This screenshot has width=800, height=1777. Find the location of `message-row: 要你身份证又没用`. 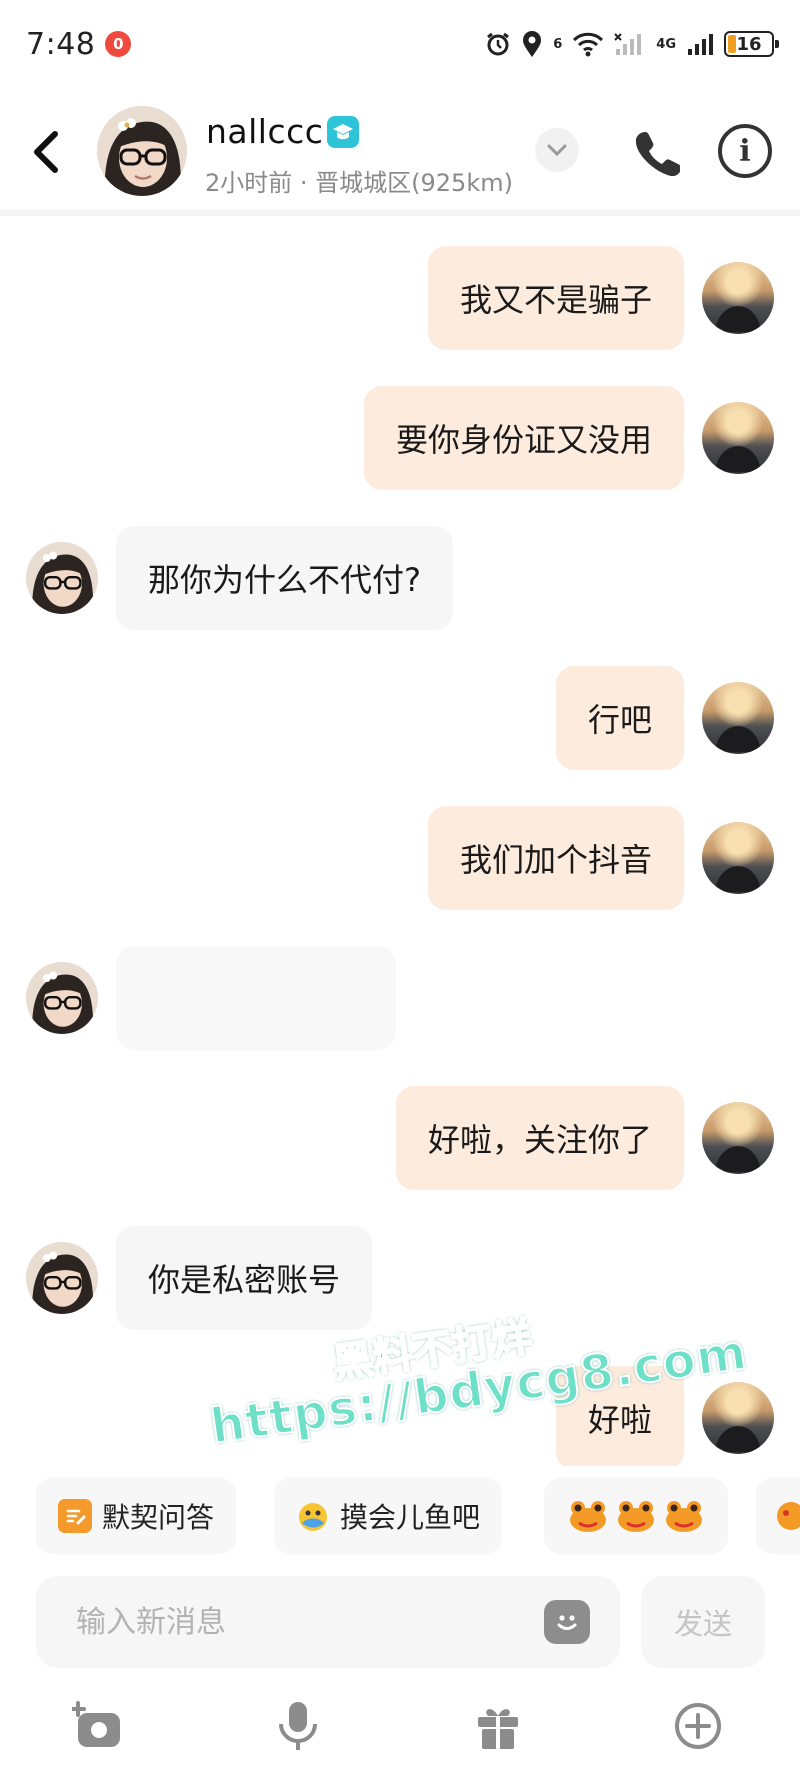

message-row: 要你身份证又没用 is located at coordinates (400, 438).